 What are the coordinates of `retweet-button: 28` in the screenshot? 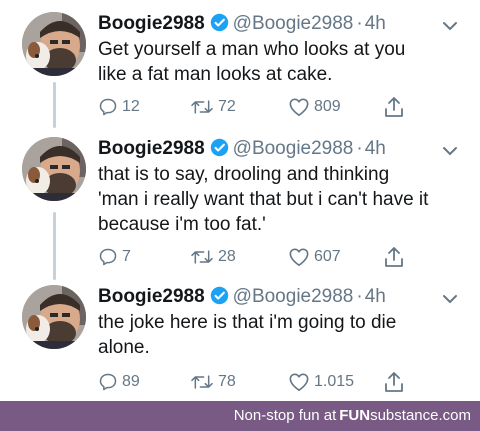 It's located at (213, 257).